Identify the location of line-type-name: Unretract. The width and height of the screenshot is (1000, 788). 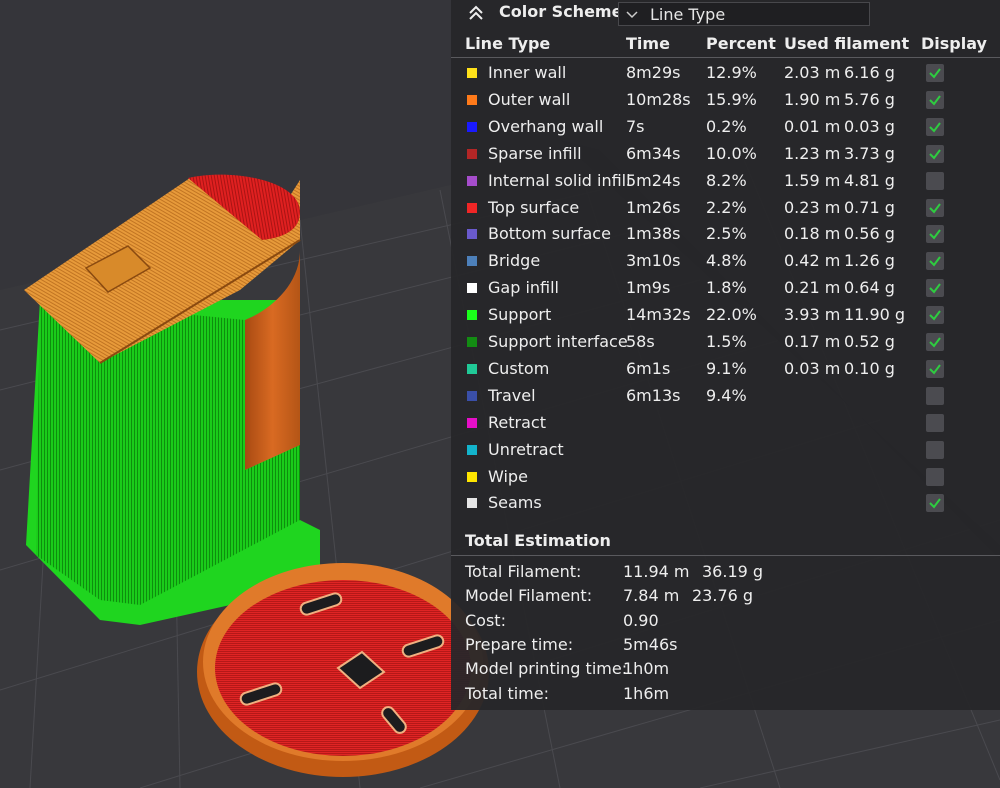
(526, 449).